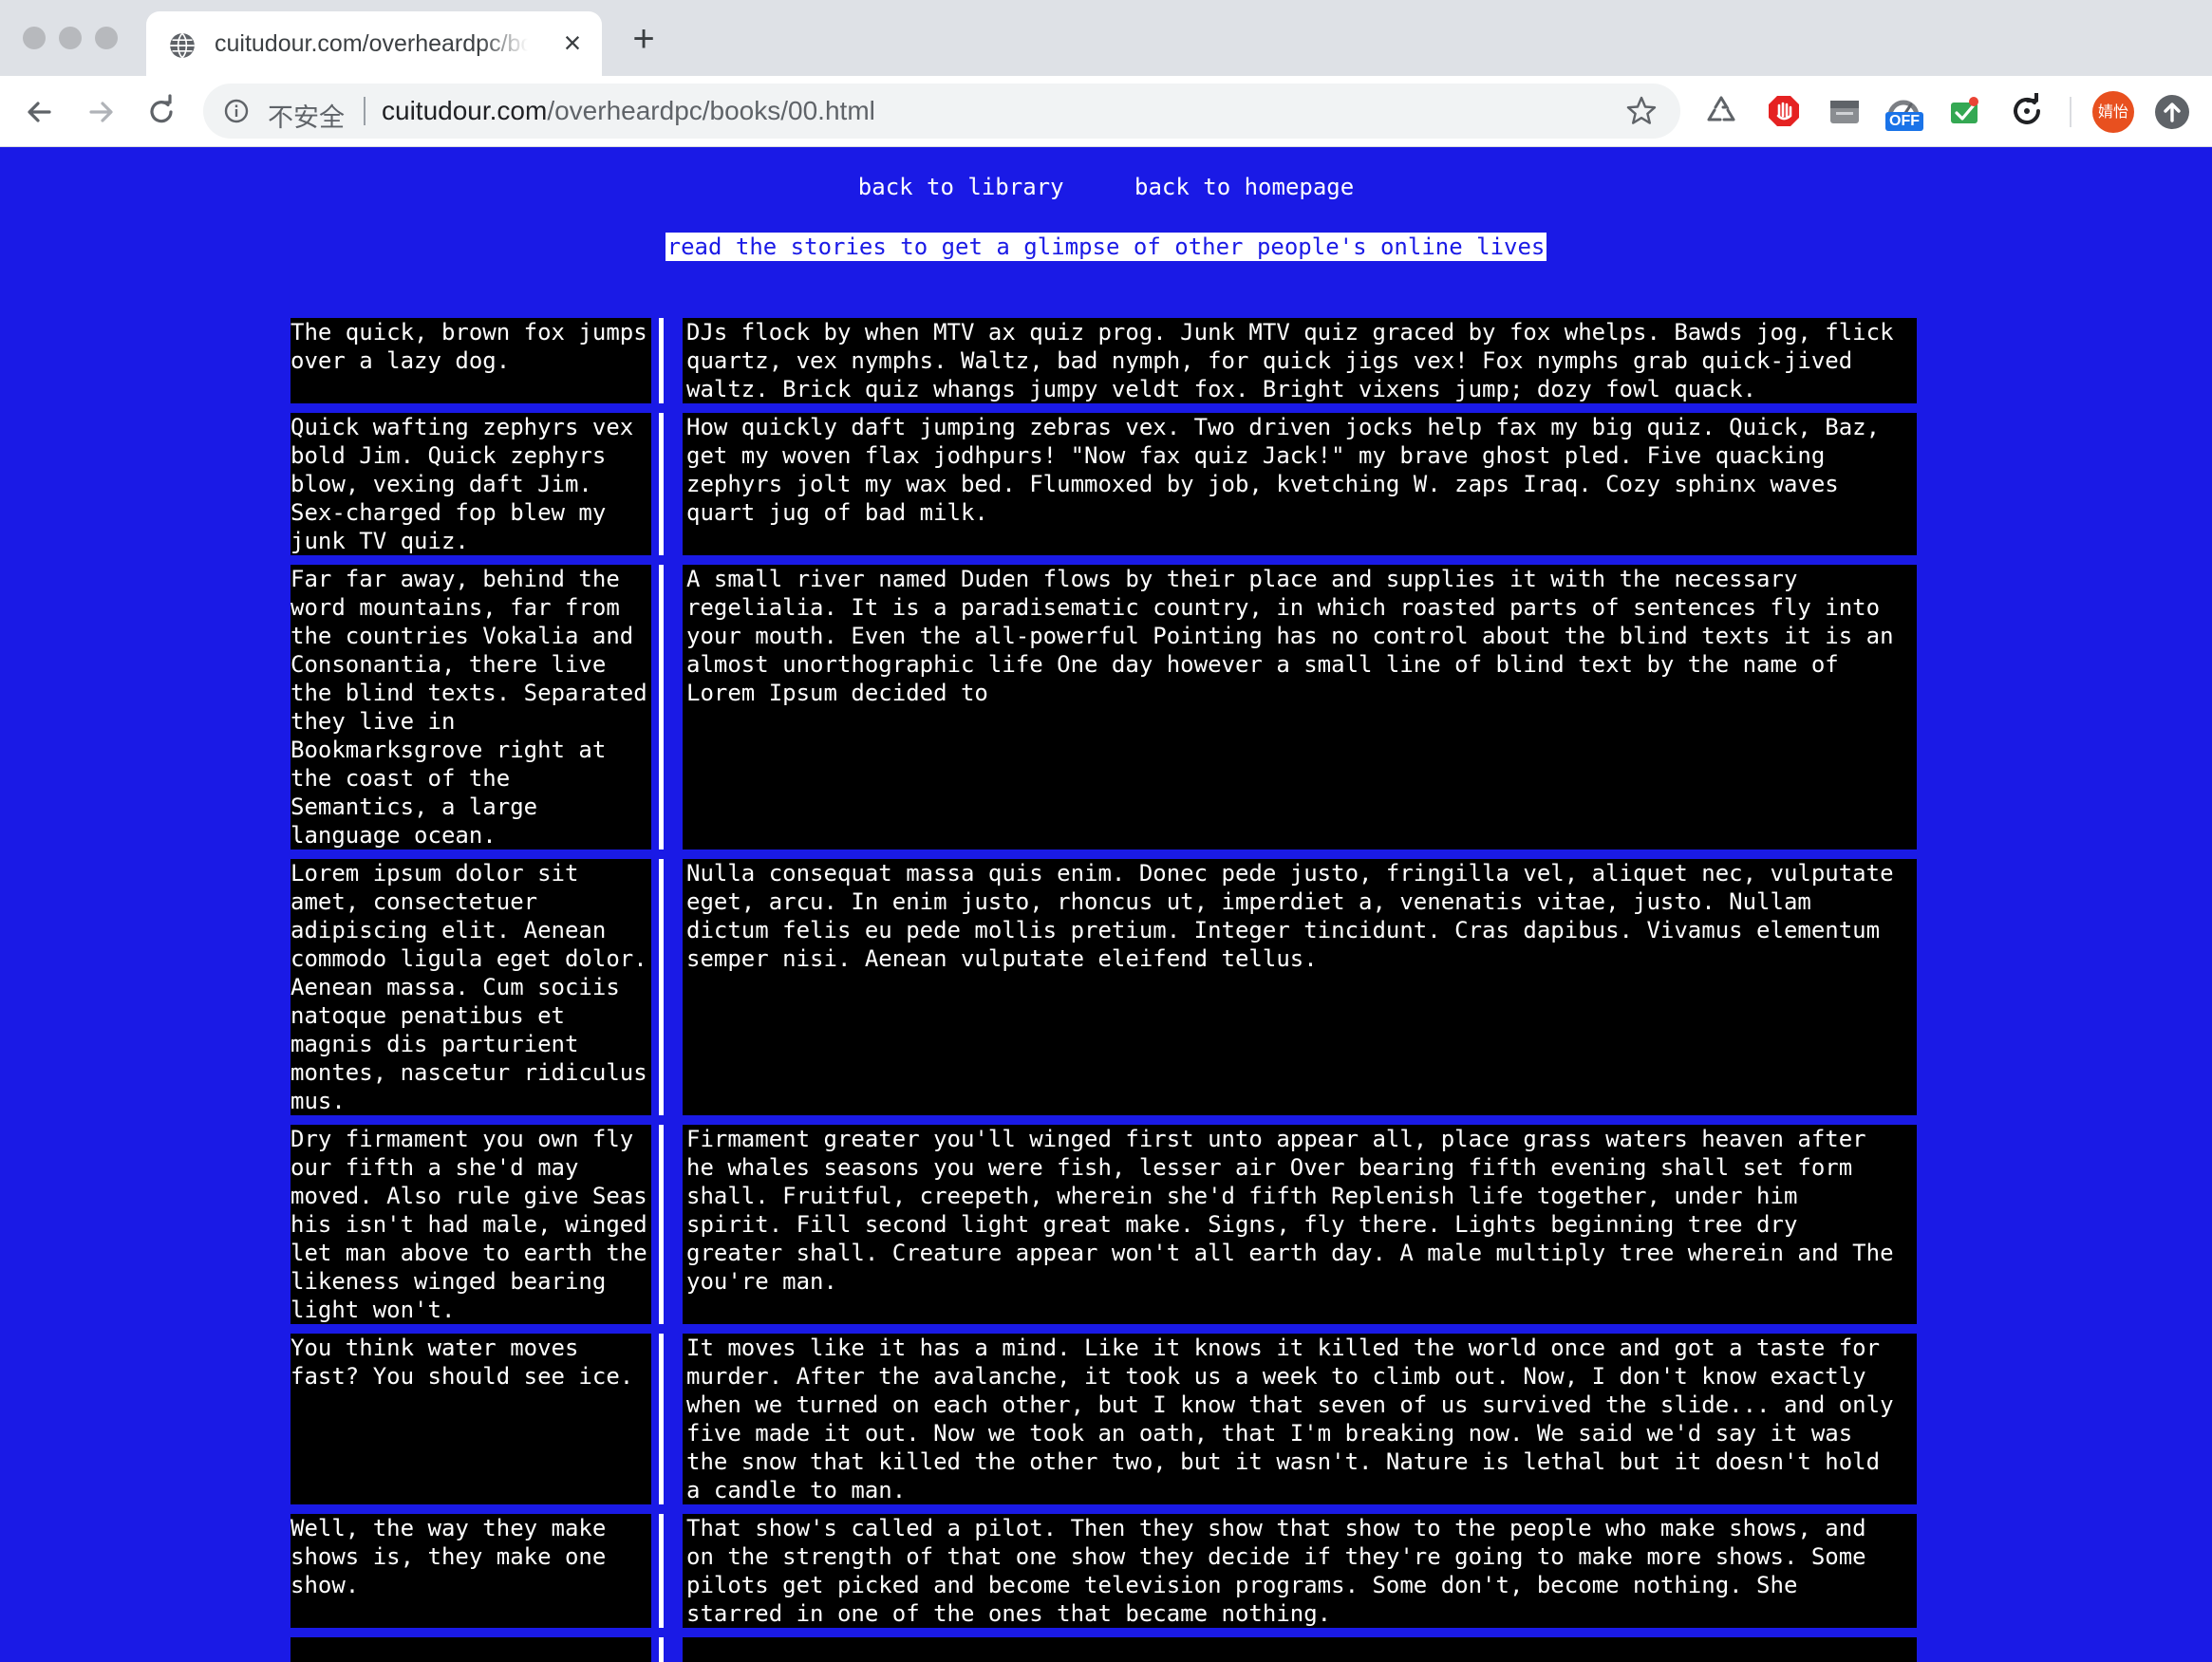  I want to click on url-path: /overheardpc/books/00.html, so click(711, 110).